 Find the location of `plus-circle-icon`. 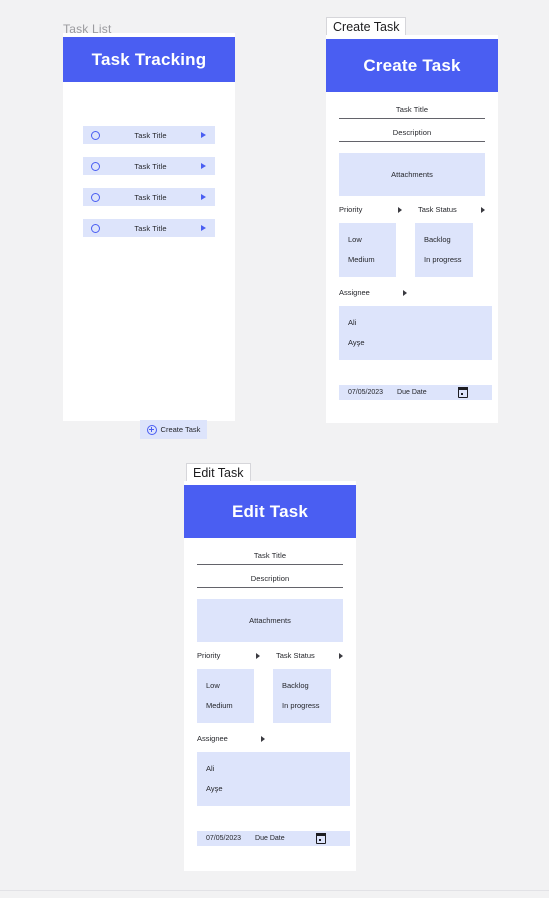

plus-circle-icon is located at coordinates (151, 429).